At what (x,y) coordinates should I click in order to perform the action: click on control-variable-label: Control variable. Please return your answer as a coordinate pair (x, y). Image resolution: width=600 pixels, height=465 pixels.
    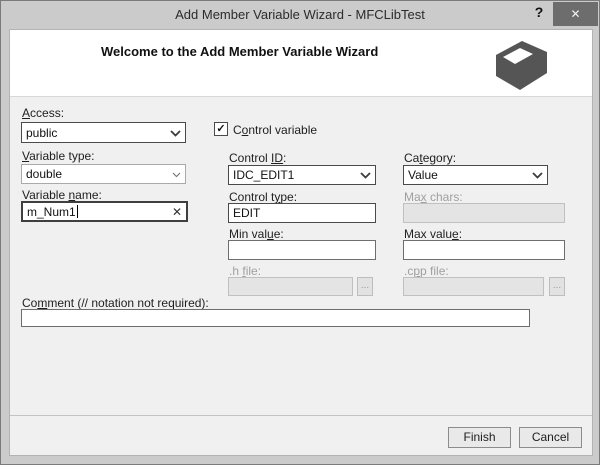
    Looking at the image, I should click on (275, 130).